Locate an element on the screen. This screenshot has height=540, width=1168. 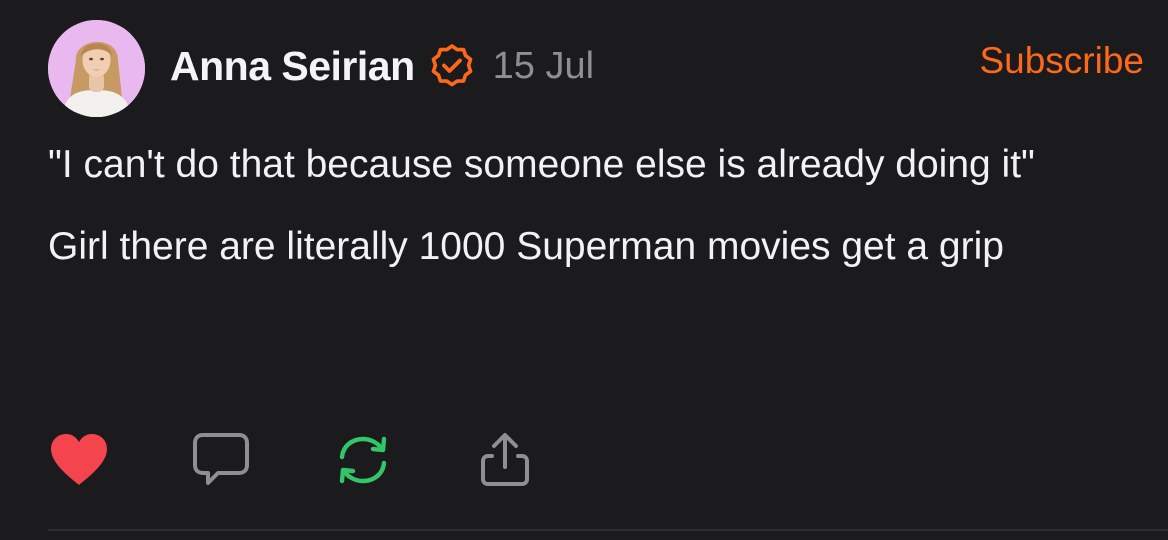
like-button is located at coordinates (79, 460).